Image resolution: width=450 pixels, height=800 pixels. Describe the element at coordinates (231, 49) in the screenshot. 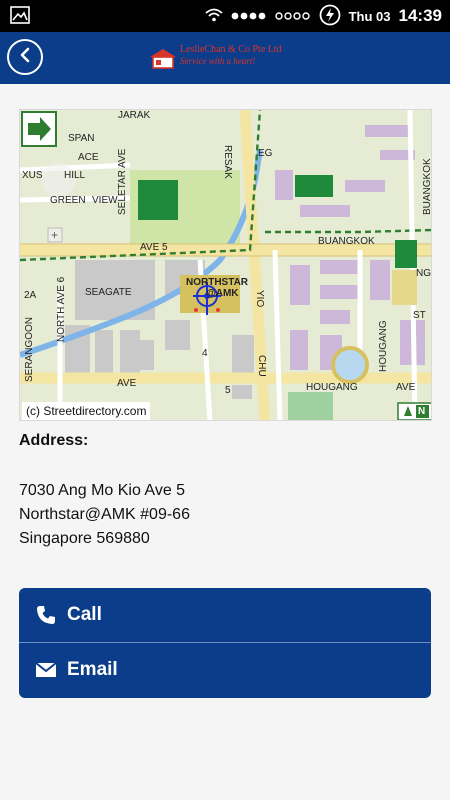

I see `company-name: LeslieChan & Co Pte Ltd` at that location.